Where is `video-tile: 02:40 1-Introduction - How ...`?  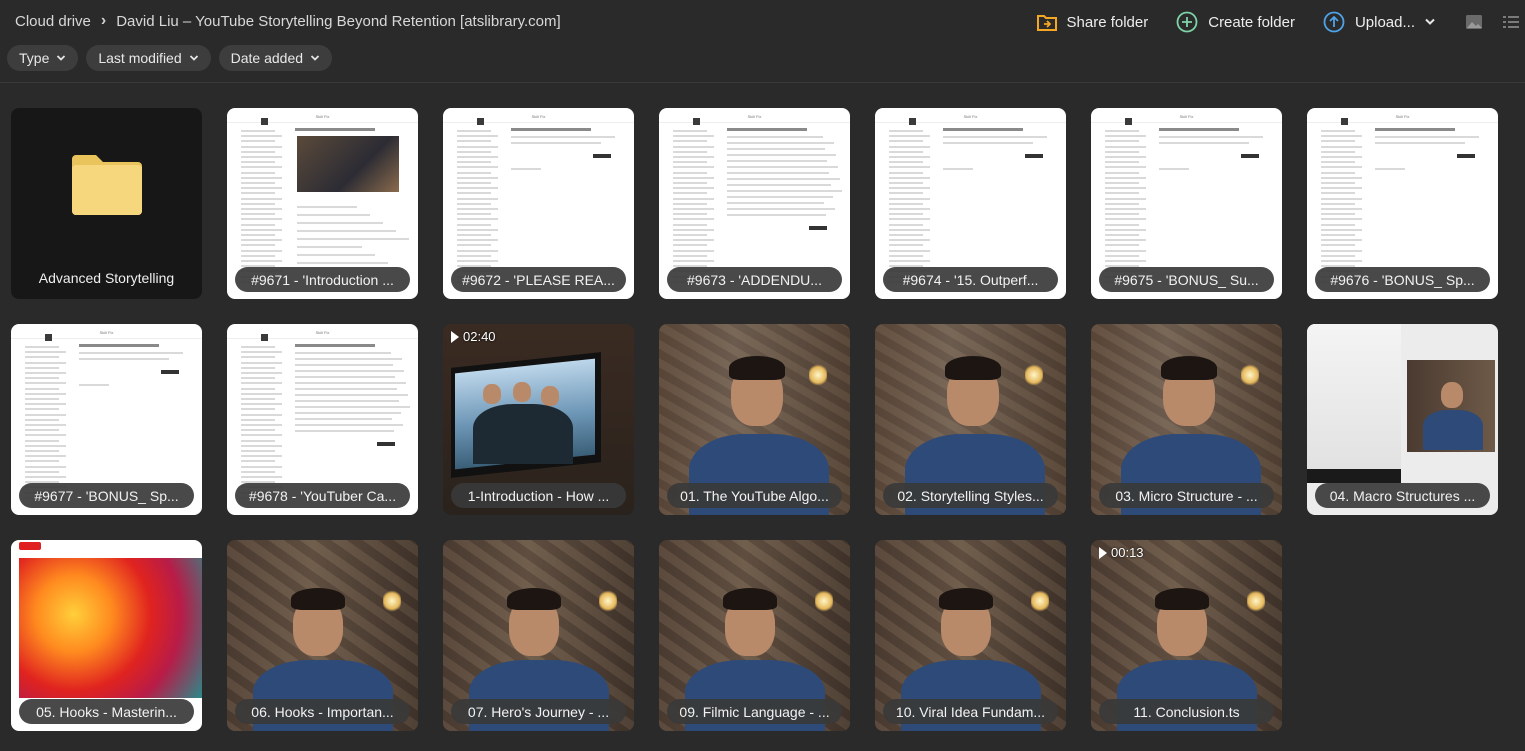
video-tile: 02:40 1-Introduction - How ... is located at coordinates (538, 419).